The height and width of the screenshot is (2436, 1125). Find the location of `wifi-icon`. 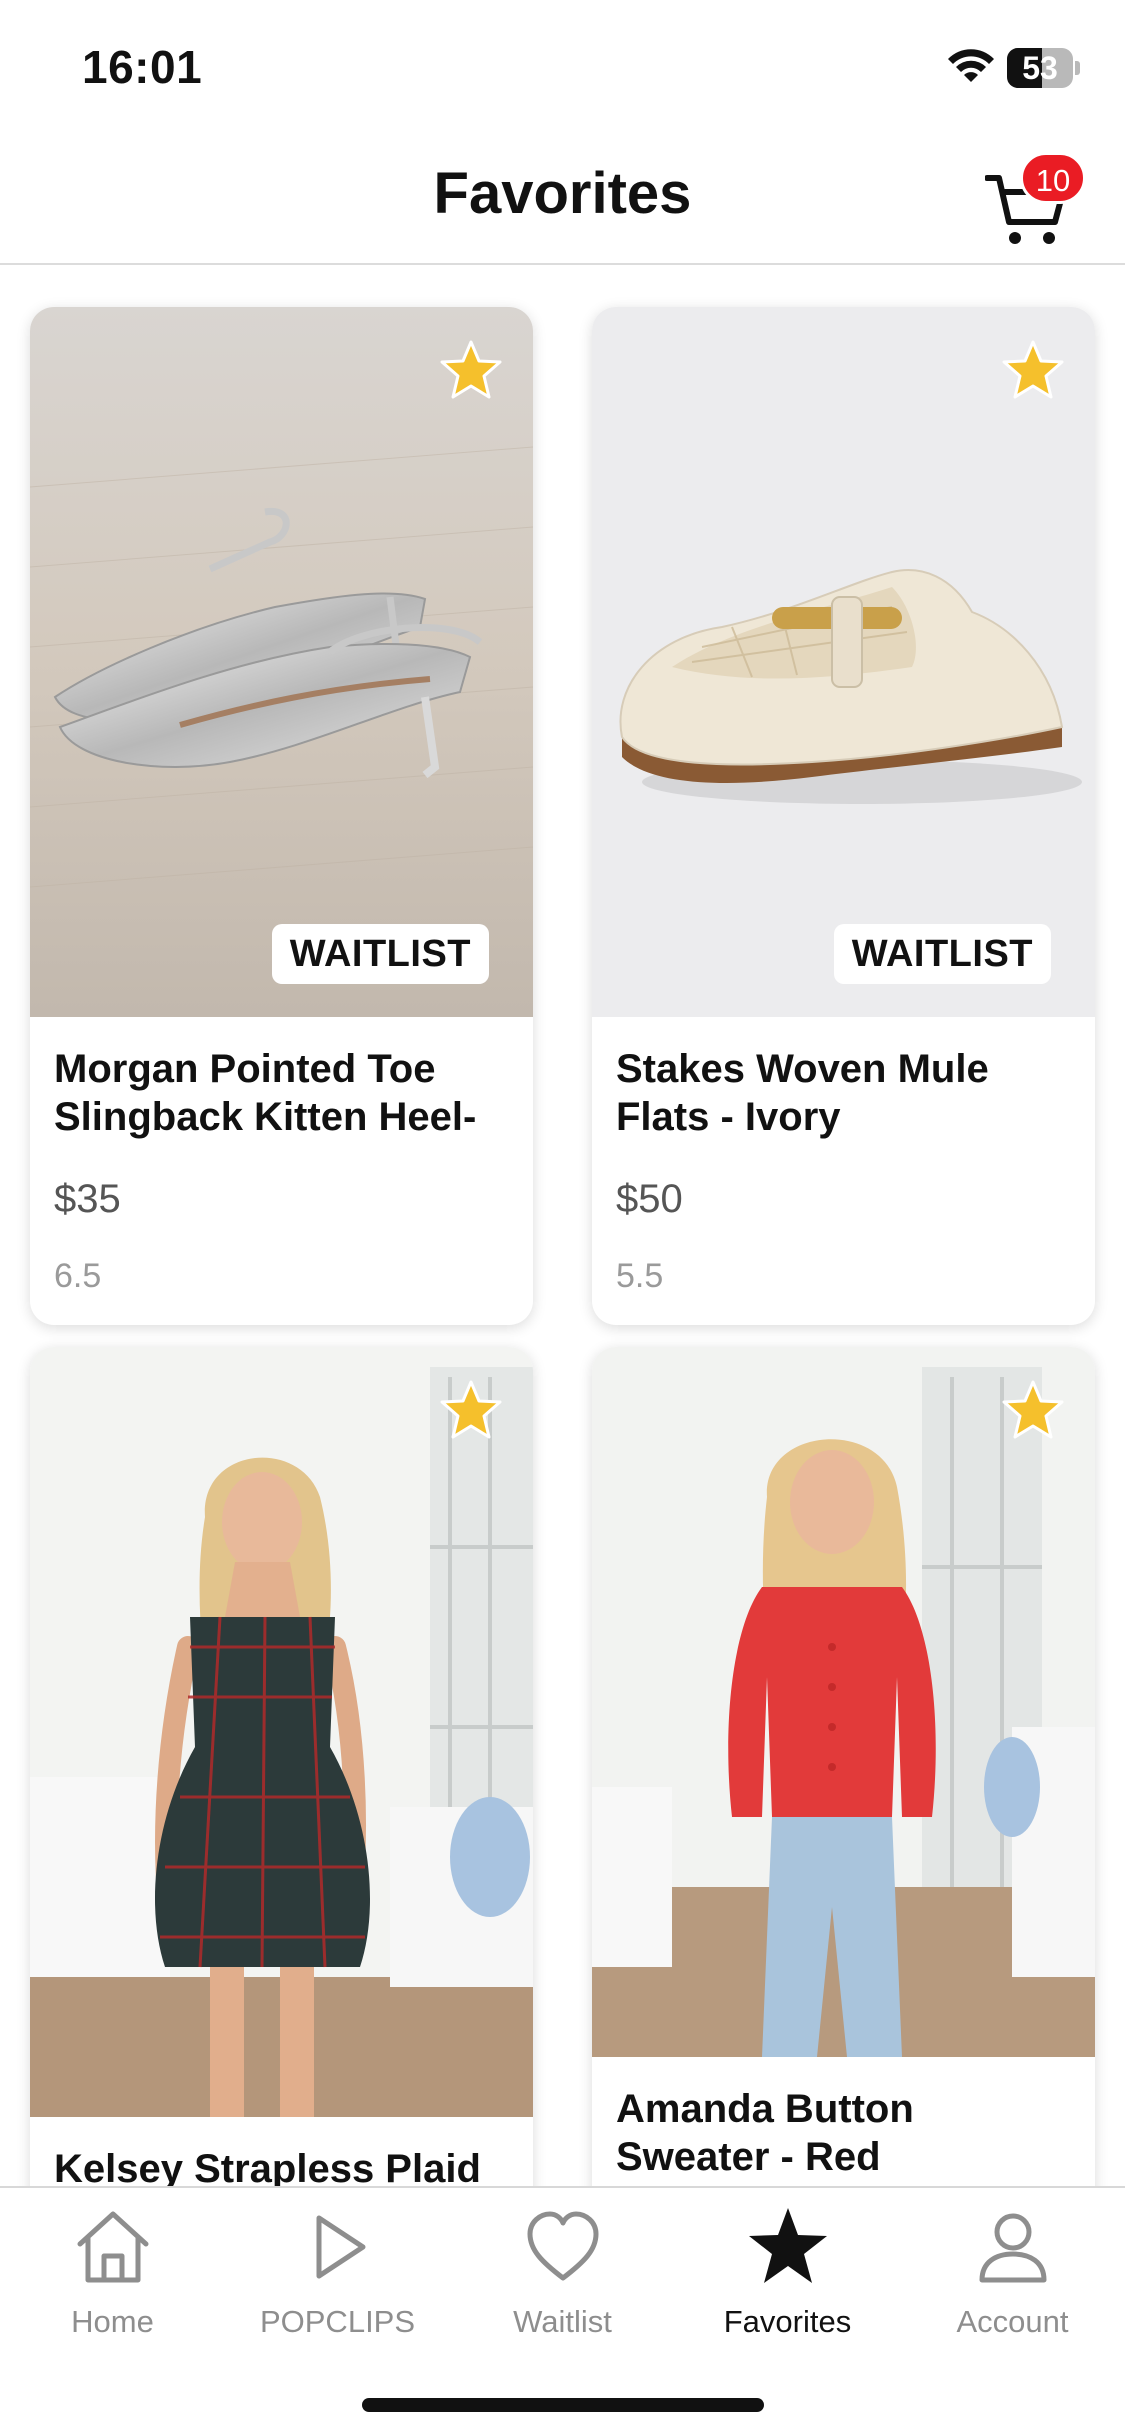

wifi-icon is located at coordinates (971, 65).